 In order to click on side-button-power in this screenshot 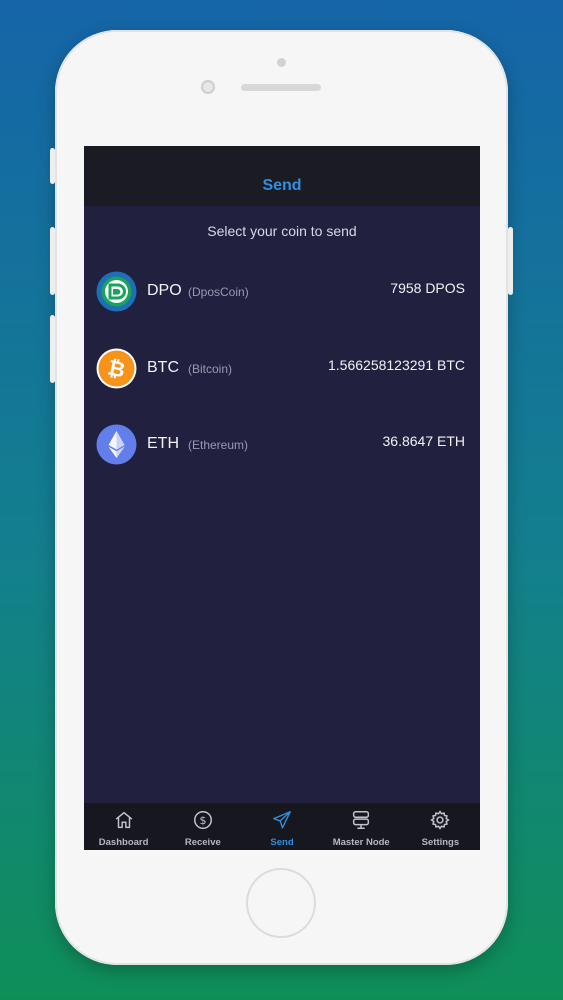, I will do `click(510, 261)`.